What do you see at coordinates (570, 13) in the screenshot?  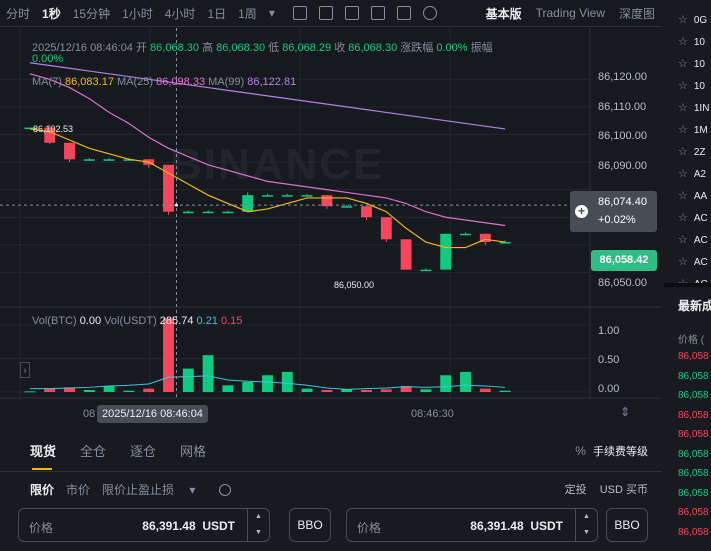 I see `view-tradingview: Trading View` at bounding box center [570, 13].